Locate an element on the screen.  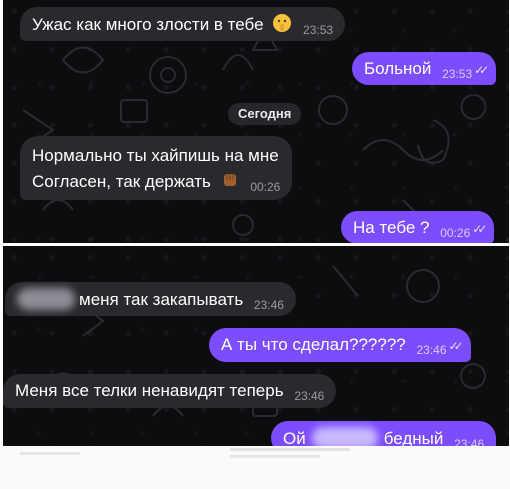
message-incoming: Меня все телки ненавидят теперь 23:46 is located at coordinates (170, 391).